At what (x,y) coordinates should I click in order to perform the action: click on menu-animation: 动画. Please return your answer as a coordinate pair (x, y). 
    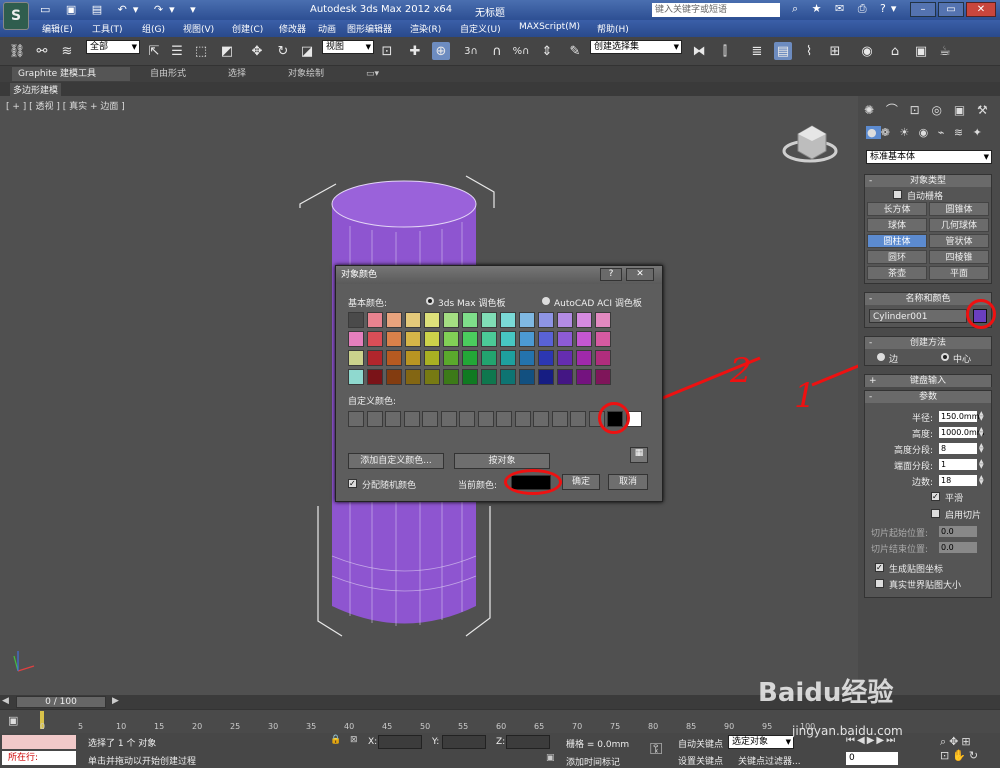
    Looking at the image, I should click on (327, 28).